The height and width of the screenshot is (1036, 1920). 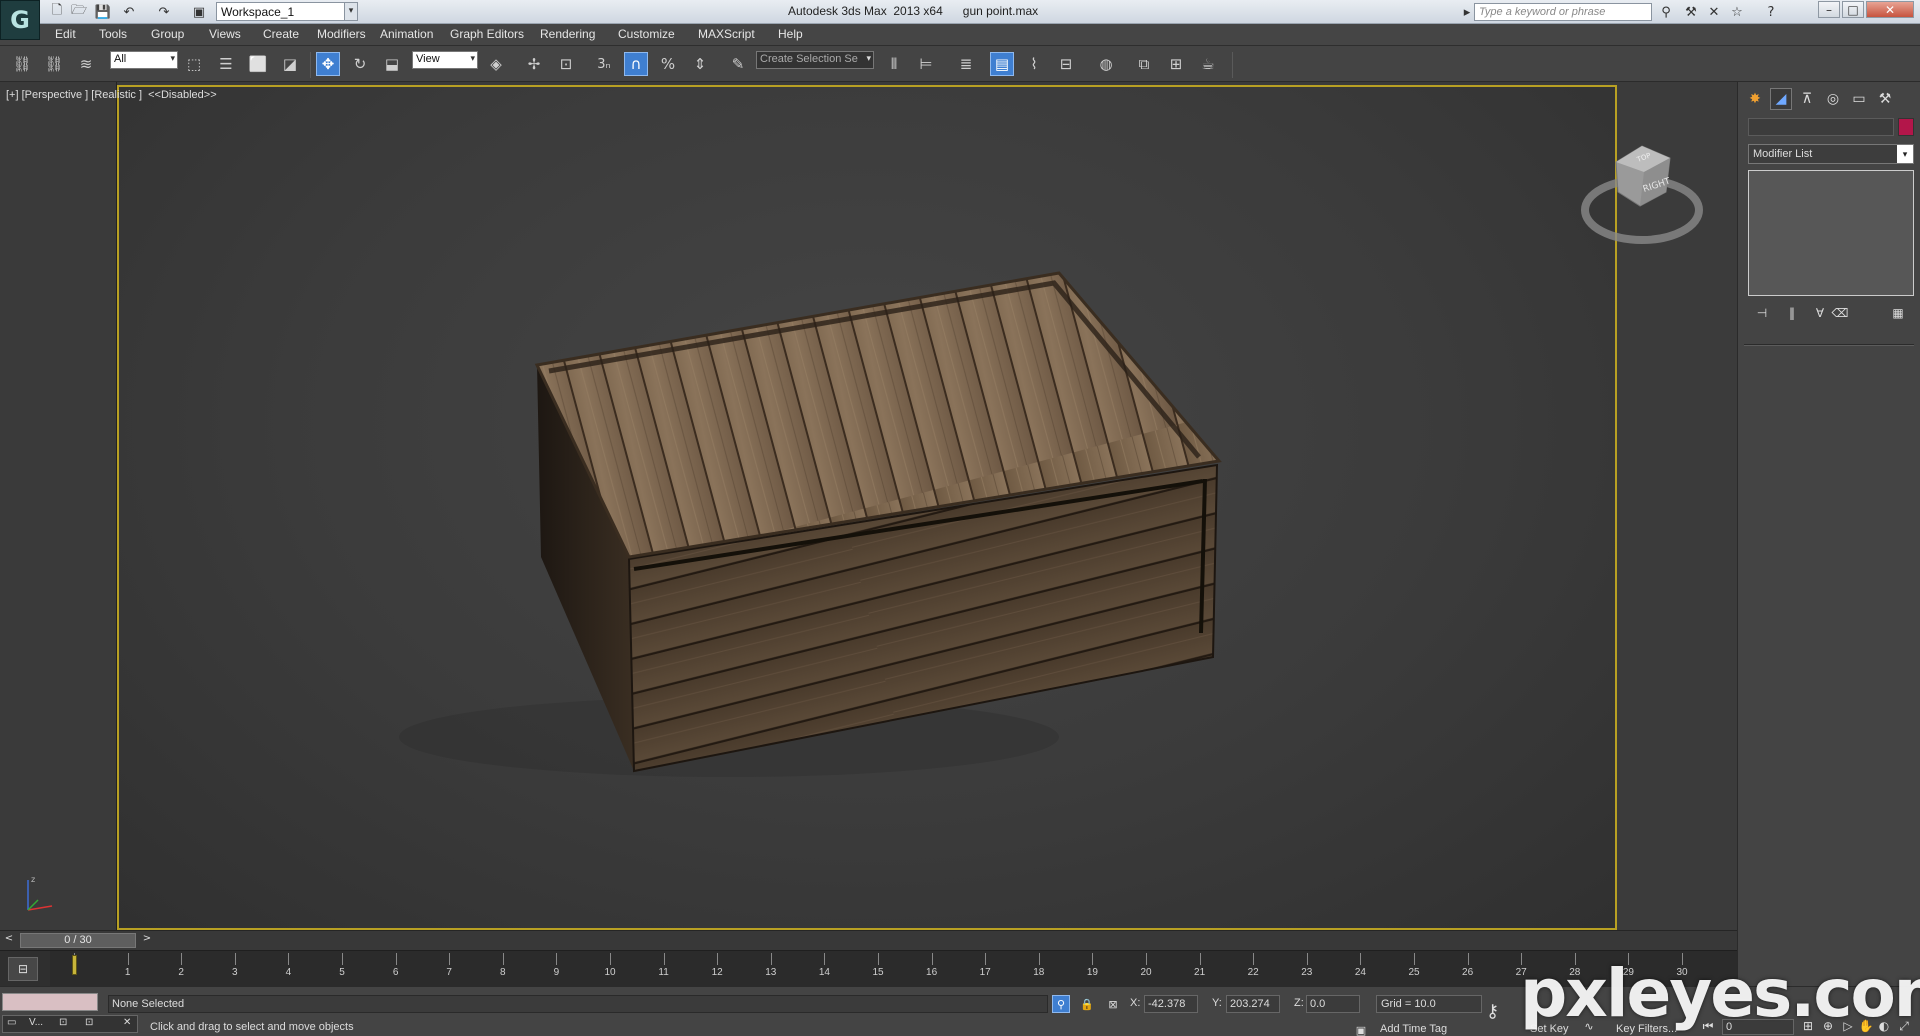 What do you see at coordinates (790, 34) in the screenshot?
I see `menu-help: Help` at bounding box center [790, 34].